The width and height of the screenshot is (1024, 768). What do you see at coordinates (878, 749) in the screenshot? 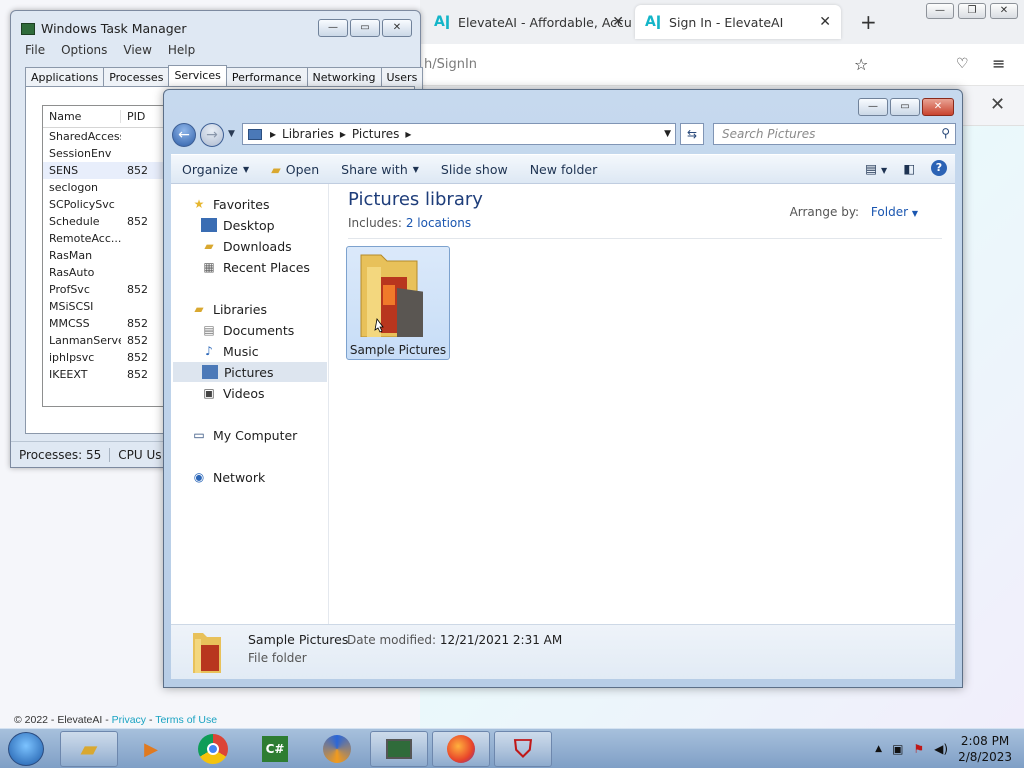
I see `show-hidden-icons: ▲` at bounding box center [878, 749].